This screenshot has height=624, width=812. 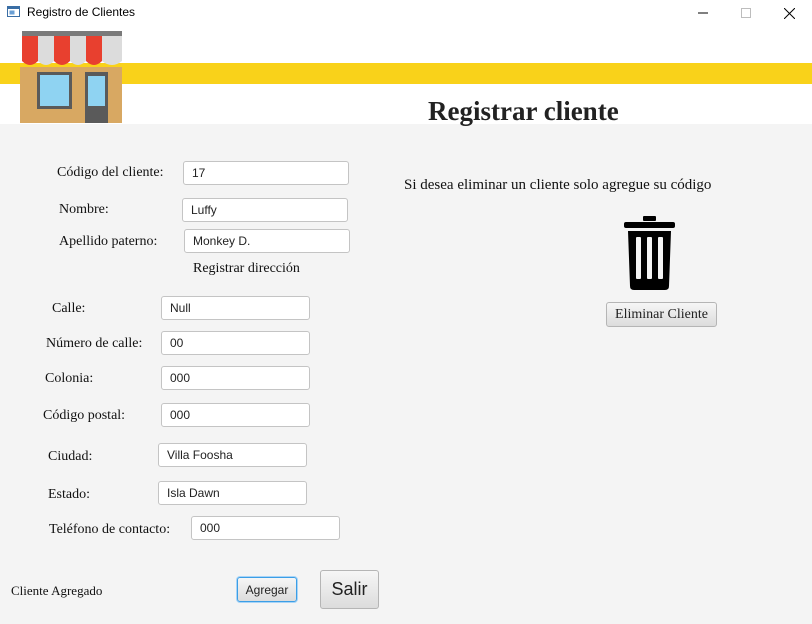 What do you see at coordinates (267, 589) in the screenshot?
I see `add-button: Agregar` at bounding box center [267, 589].